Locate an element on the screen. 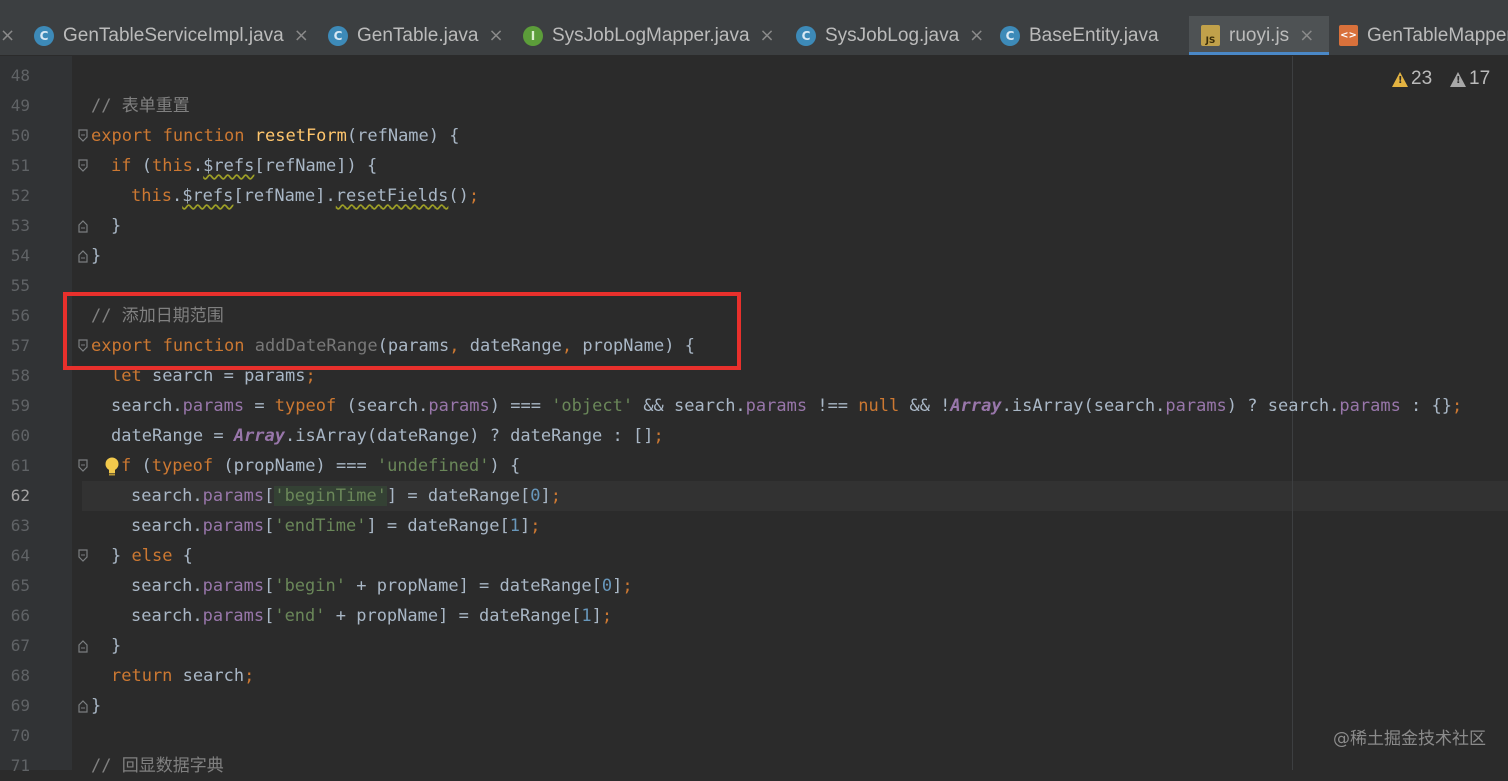  code-text: [refName]. is located at coordinates (284, 196).